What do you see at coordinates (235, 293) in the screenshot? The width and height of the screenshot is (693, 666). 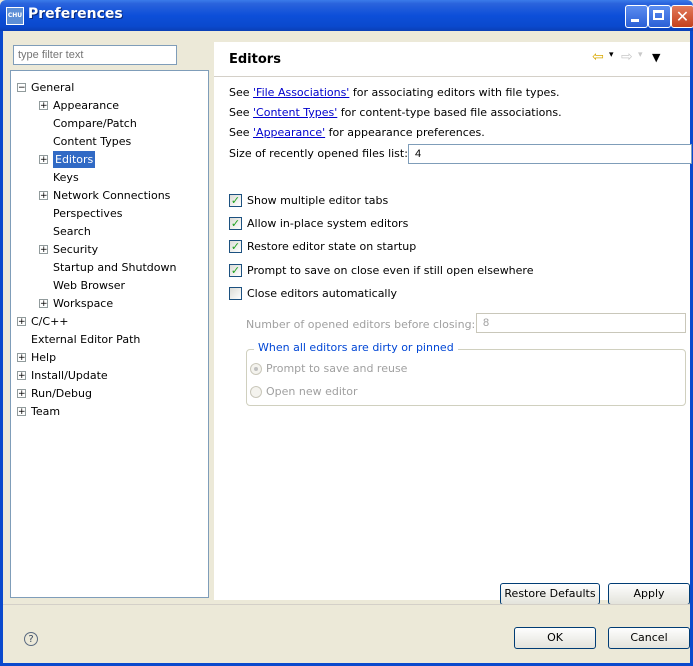 I see `checkbox-unchecked-icon` at bounding box center [235, 293].